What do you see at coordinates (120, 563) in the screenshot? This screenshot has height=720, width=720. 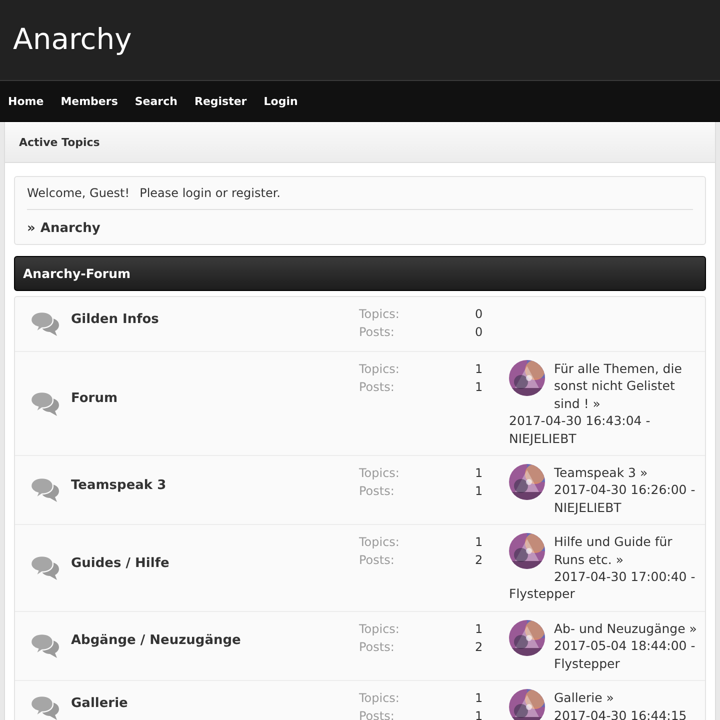 I see `forum-name-link: Guides / Hilfe` at bounding box center [120, 563].